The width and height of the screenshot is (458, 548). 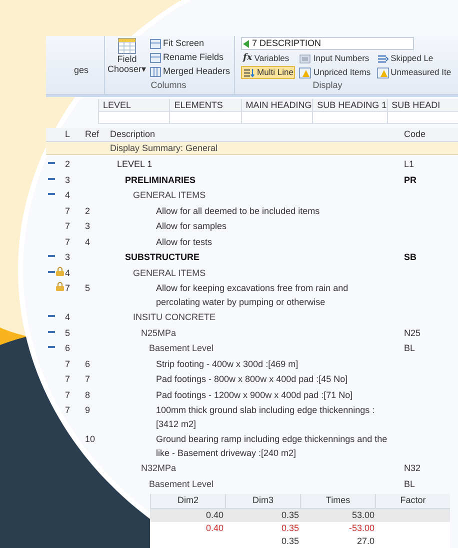 I want to click on warning-icon, so click(x=306, y=72).